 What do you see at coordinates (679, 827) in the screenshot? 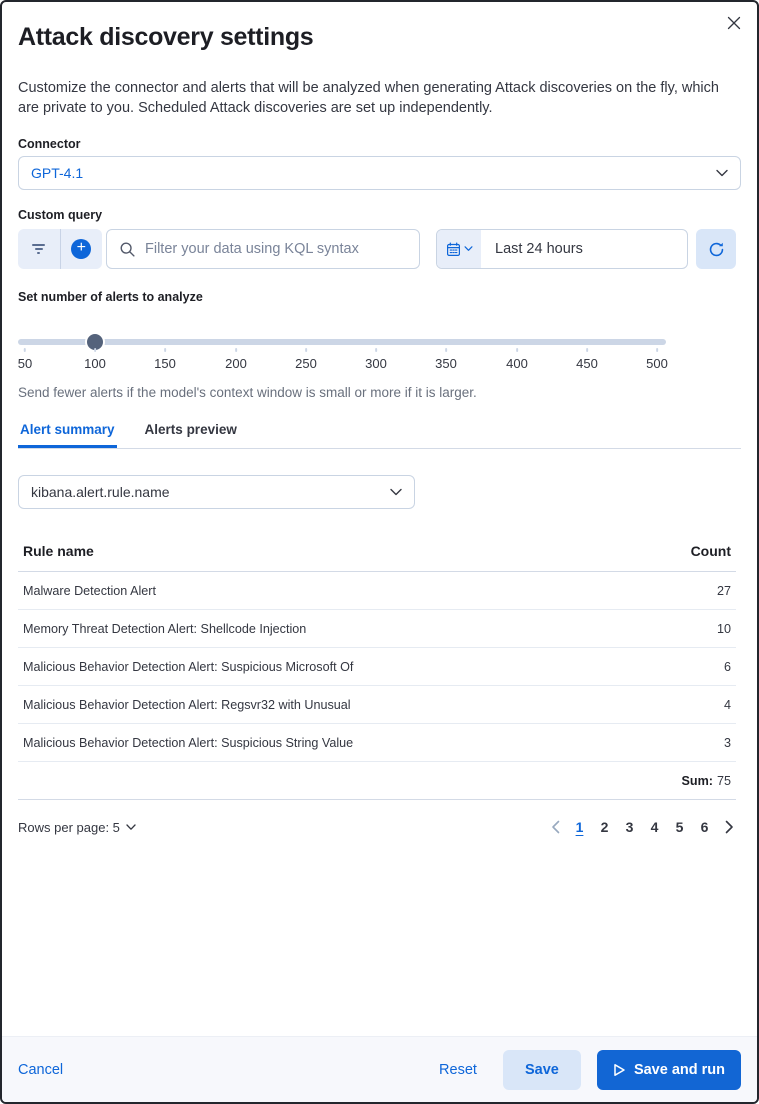
I see `page-button-5: 5` at bounding box center [679, 827].